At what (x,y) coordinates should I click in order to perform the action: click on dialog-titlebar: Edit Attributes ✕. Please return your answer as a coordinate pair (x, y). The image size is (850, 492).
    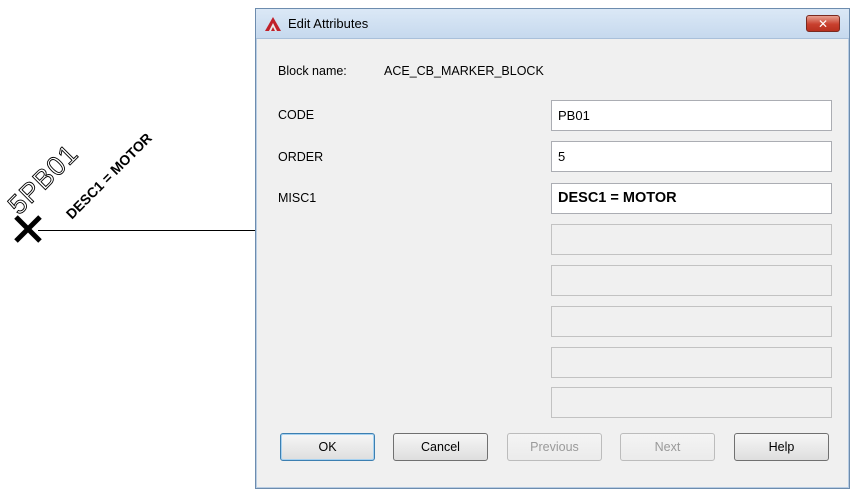
    Looking at the image, I should click on (552, 24).